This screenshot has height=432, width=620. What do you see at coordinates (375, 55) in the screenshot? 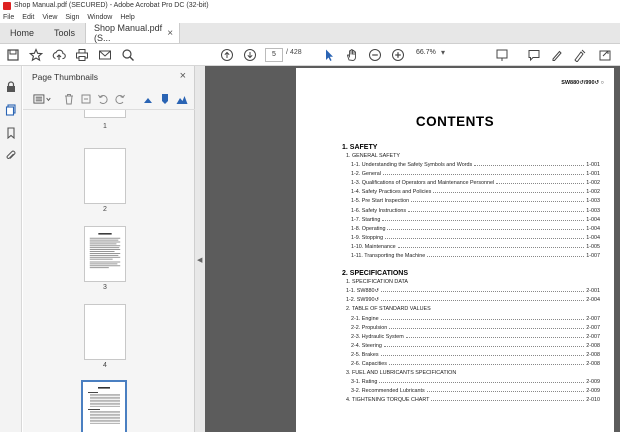
I see `zoom-out-icon` at bounding box center [375, 55].